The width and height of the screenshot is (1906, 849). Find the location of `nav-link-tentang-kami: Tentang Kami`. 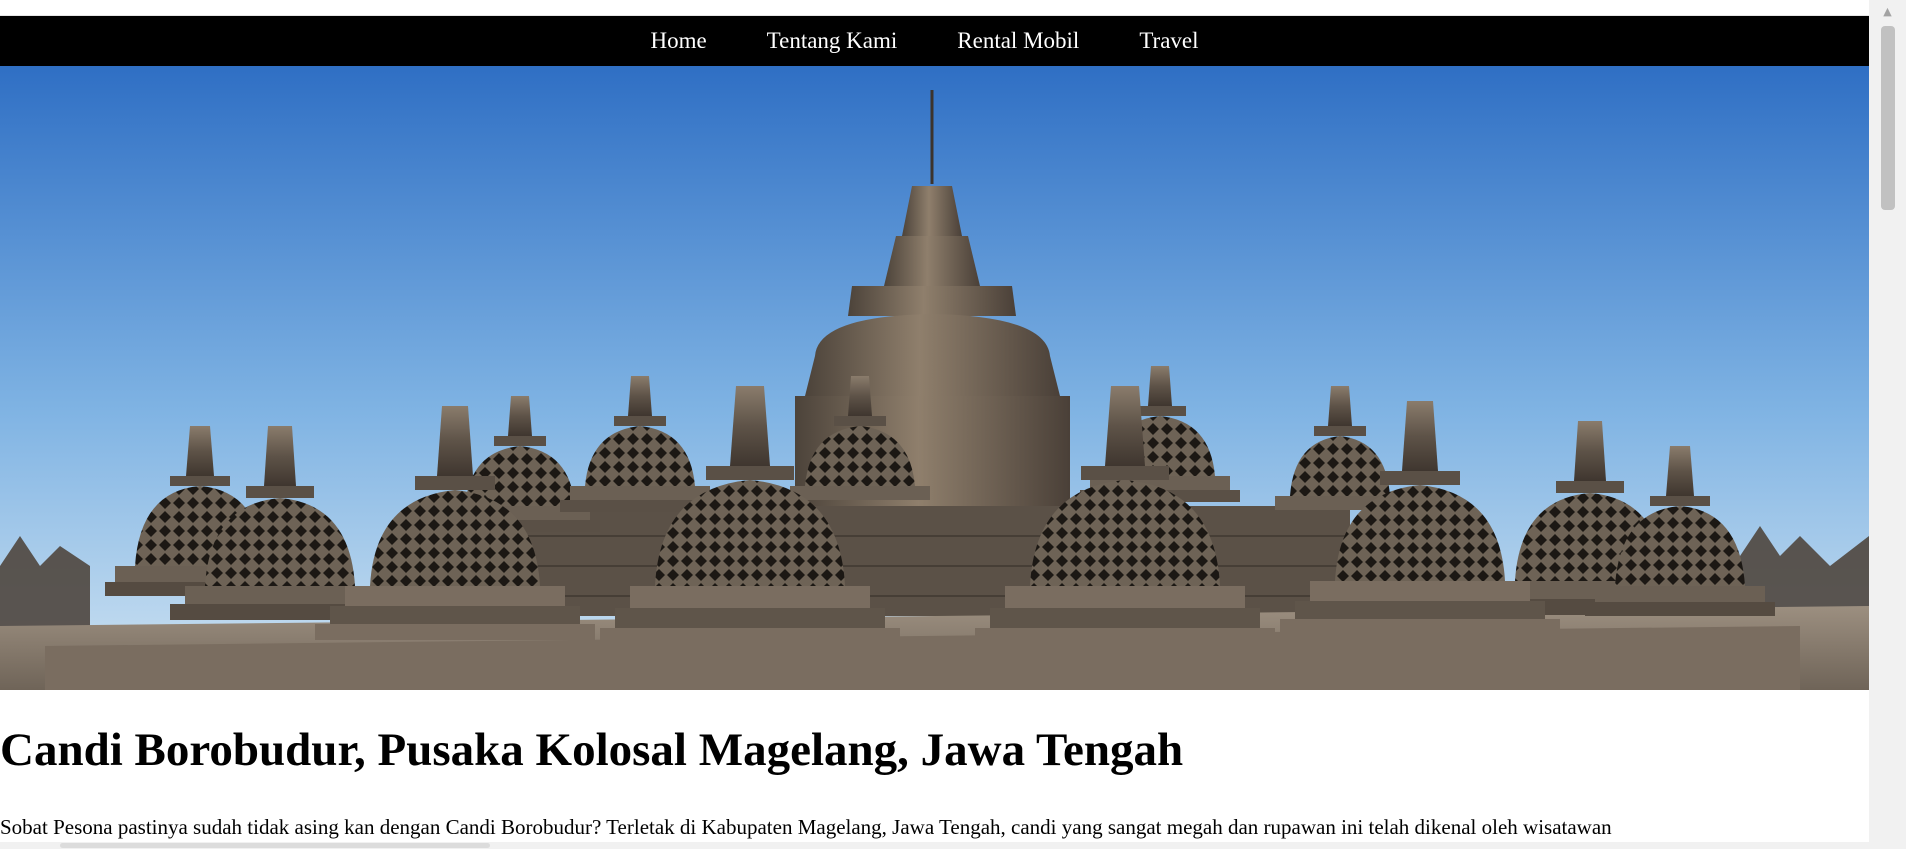

nav-link-tentang-kami: Tentang Kami is located at coordinates (832, 41).